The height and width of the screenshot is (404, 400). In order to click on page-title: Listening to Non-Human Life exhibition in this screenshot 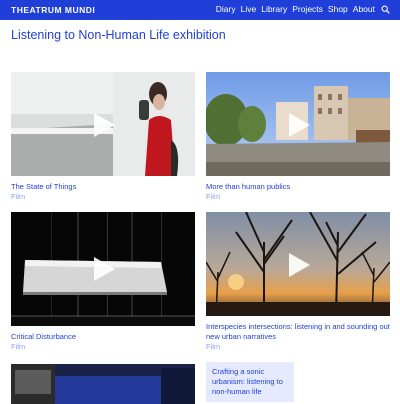, I will do `click(118, 35)`.